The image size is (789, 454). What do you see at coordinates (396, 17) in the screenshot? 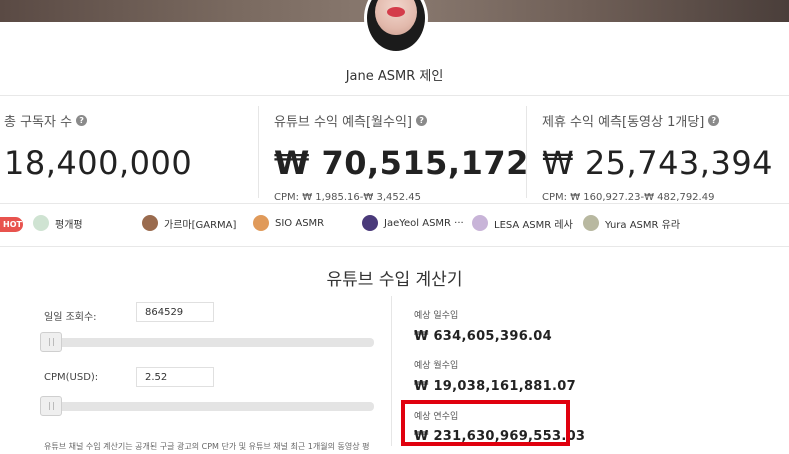
I see `avatar-face` at bounding box center [396, 17].